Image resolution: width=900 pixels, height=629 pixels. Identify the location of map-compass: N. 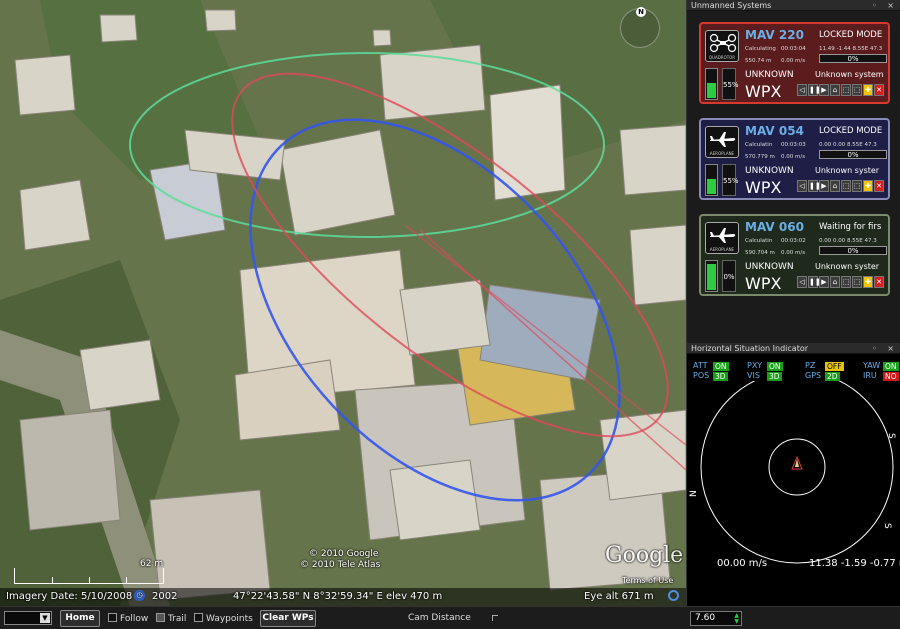
(640, 27).